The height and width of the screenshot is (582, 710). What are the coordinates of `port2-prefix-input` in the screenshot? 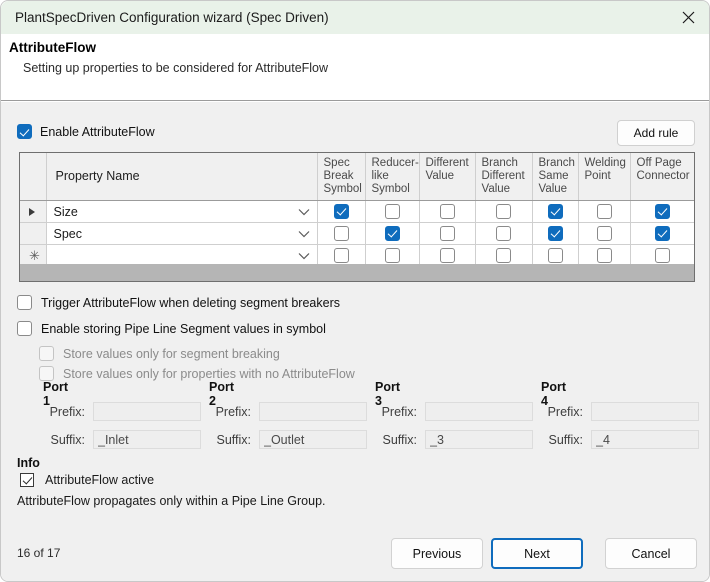 It's located at (313, 411).